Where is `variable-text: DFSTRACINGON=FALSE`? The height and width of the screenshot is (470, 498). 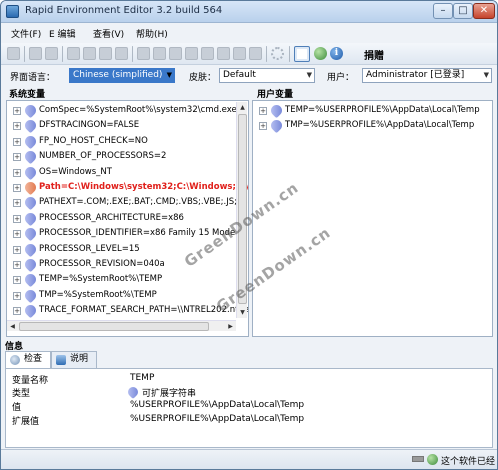
variable-text: DFSTRACINGON=FALSE is located at coordinates (89, 125).